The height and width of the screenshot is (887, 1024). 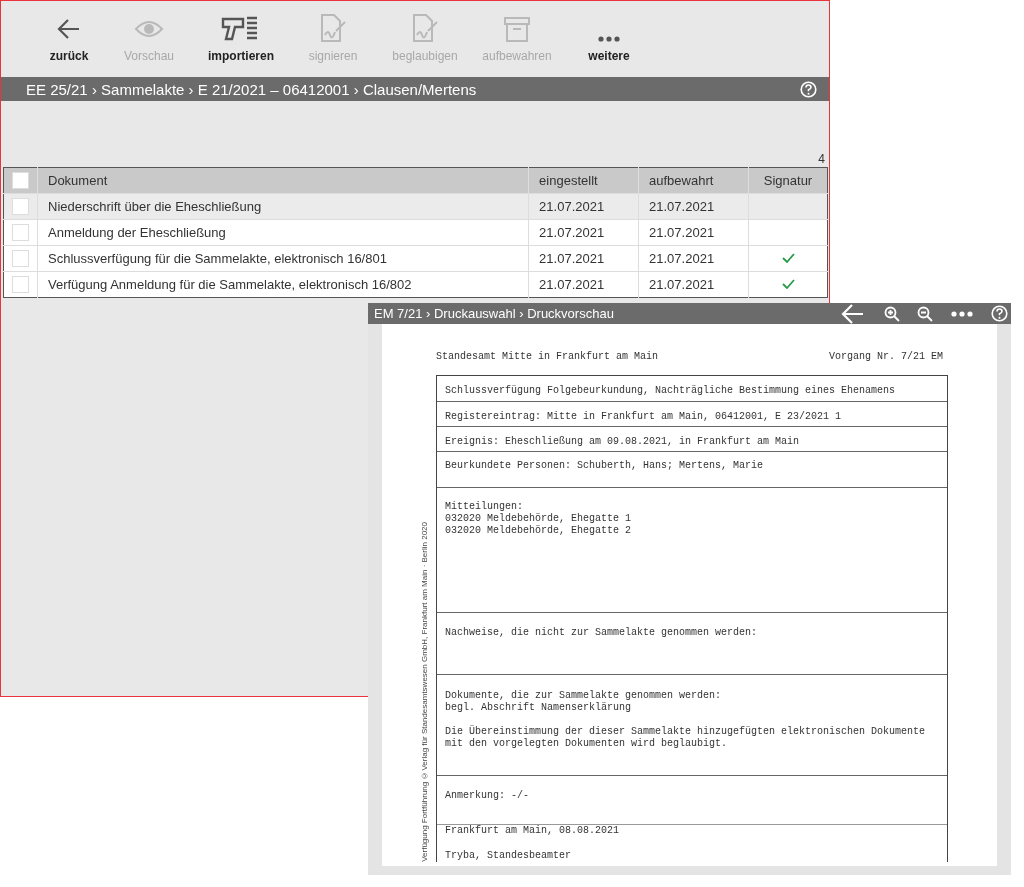 I want to click on select-all-checkbox, so click(x=20, y=180).